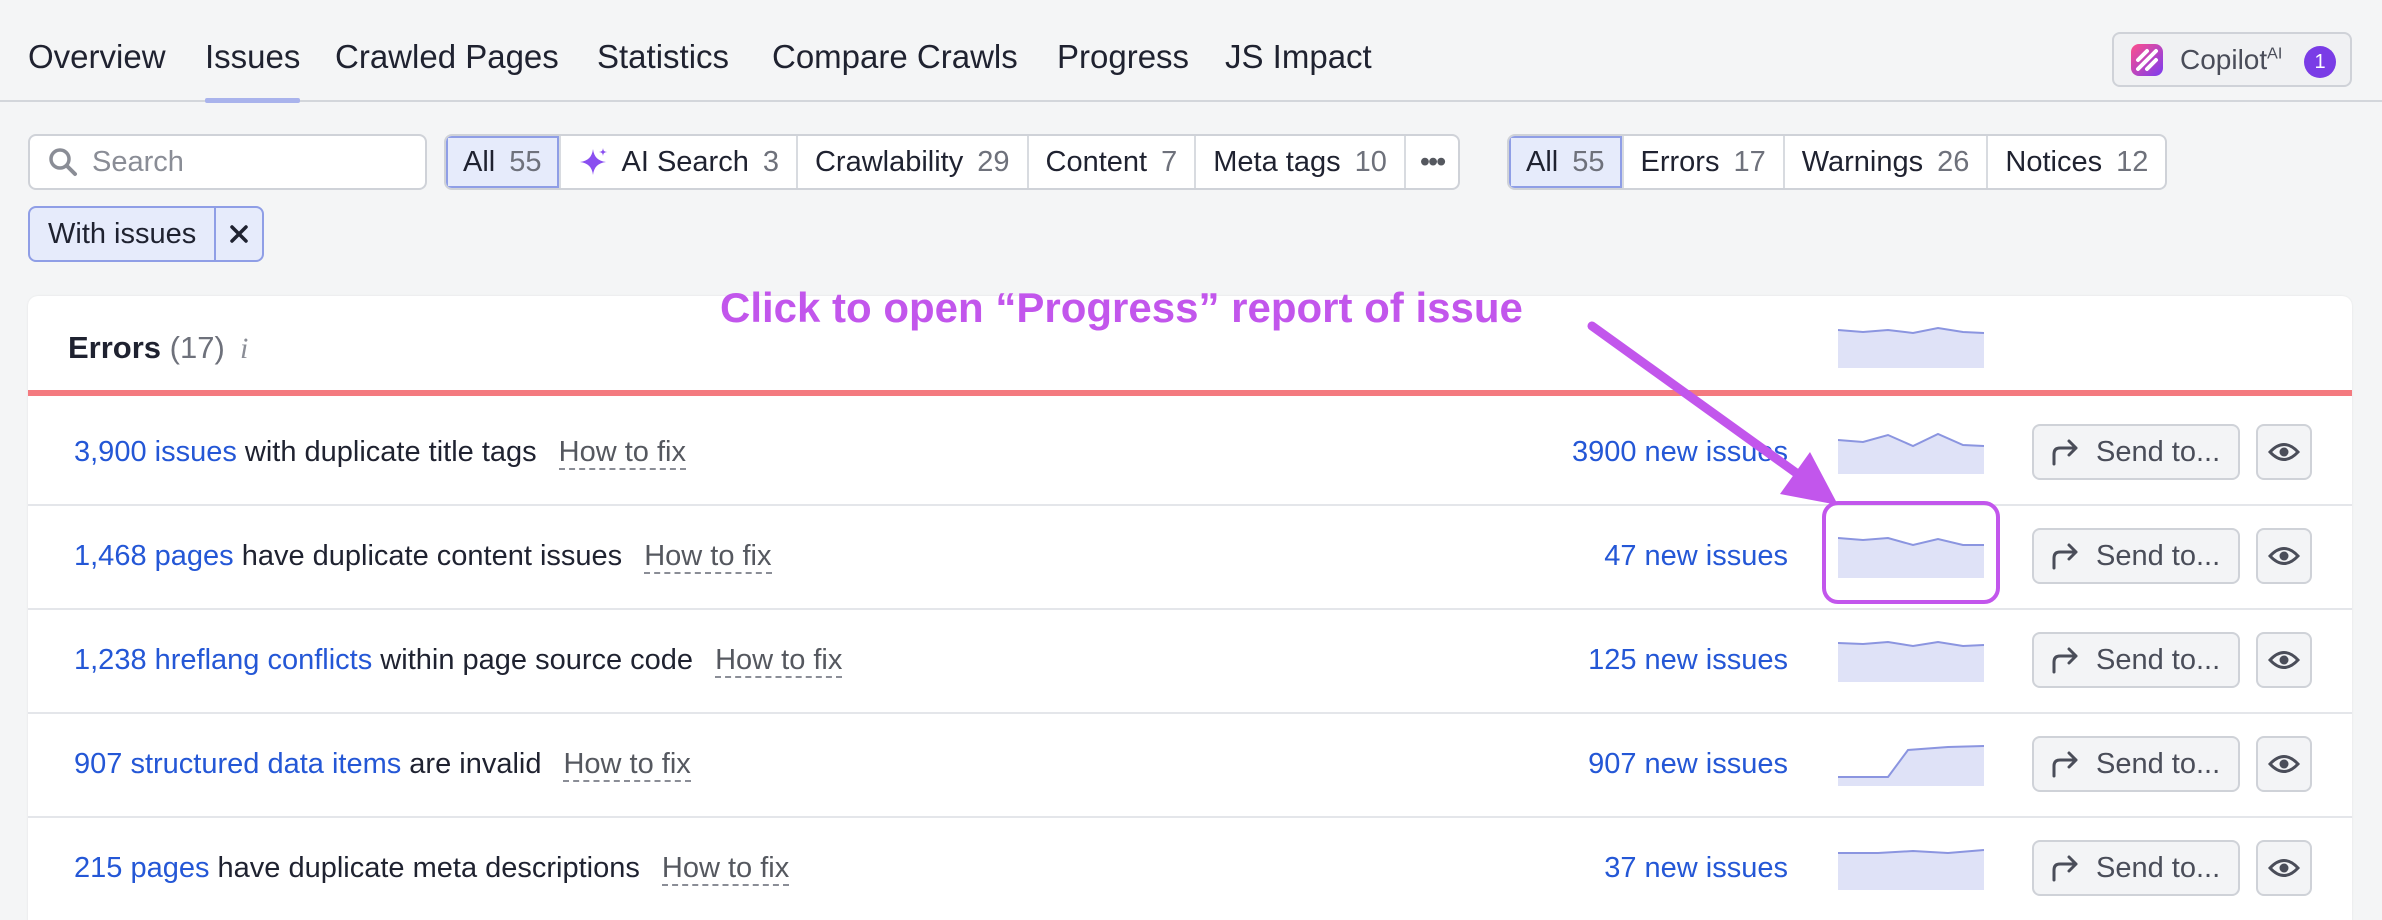  What do you see at coordinates (223, 660) in the screenshot?
I see `issue-link: 1,238 hreflang conflicts` at bounding box center [223, 660].